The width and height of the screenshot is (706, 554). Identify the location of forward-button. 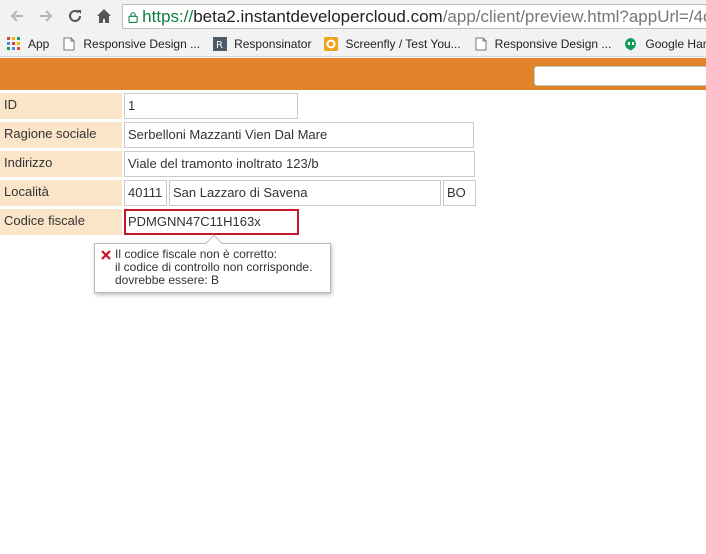
(46, 16).